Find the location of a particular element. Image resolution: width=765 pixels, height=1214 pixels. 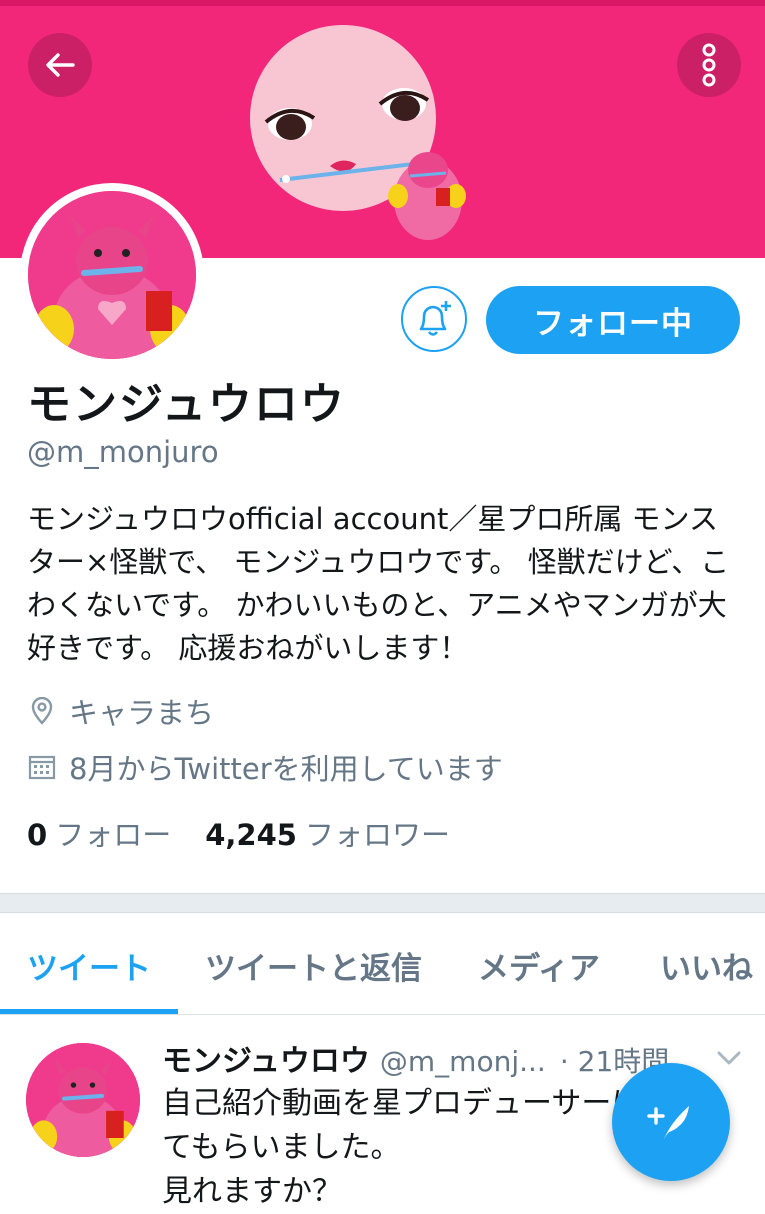

location-text: キャラまち is located at coordinates (142, 713).